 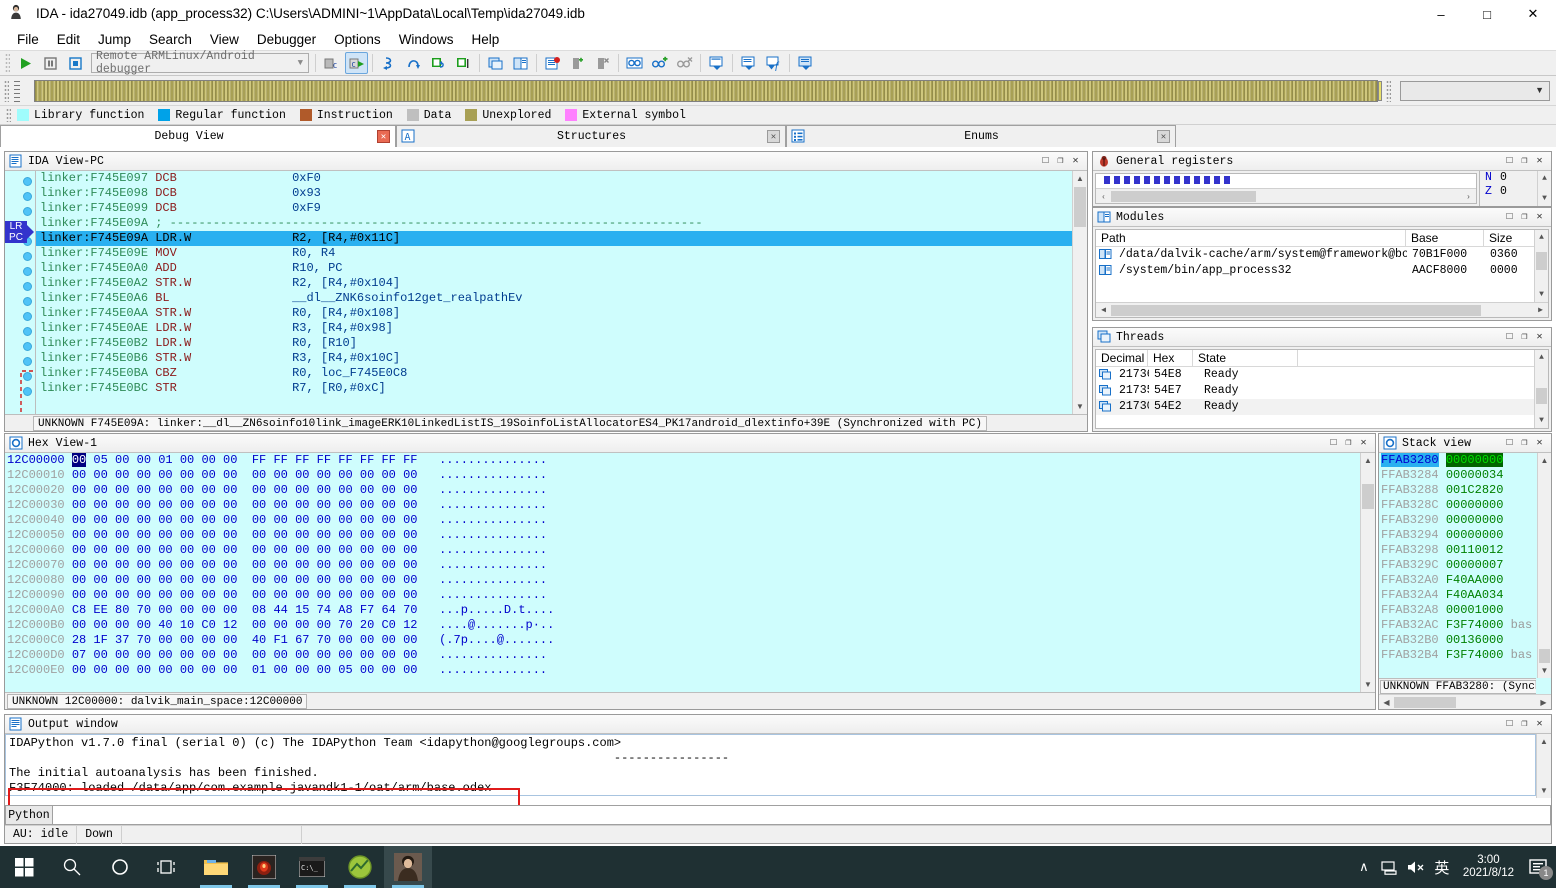 I want to click on scroll-right-arrow: ›, so click(x=1468, y=196).